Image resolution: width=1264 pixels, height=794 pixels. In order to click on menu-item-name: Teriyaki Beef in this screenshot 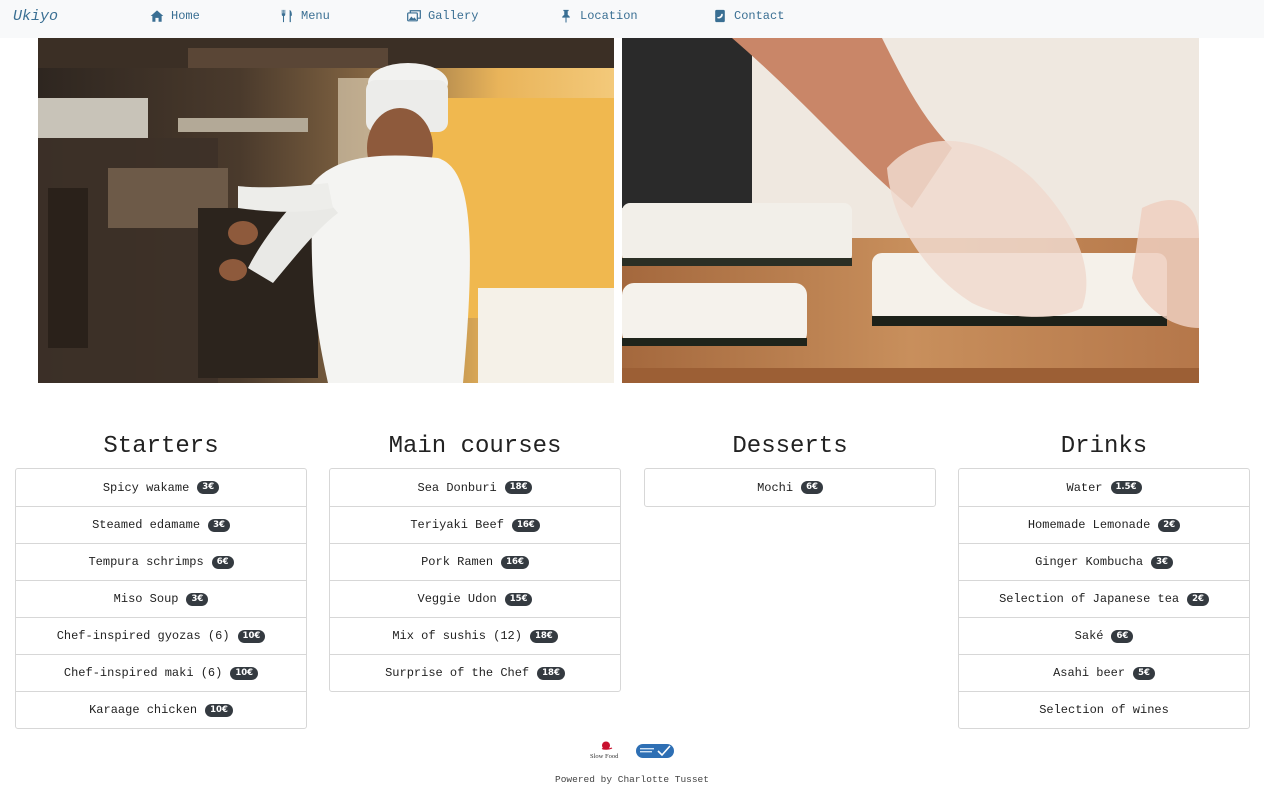, I will do `click(457, 525)`.